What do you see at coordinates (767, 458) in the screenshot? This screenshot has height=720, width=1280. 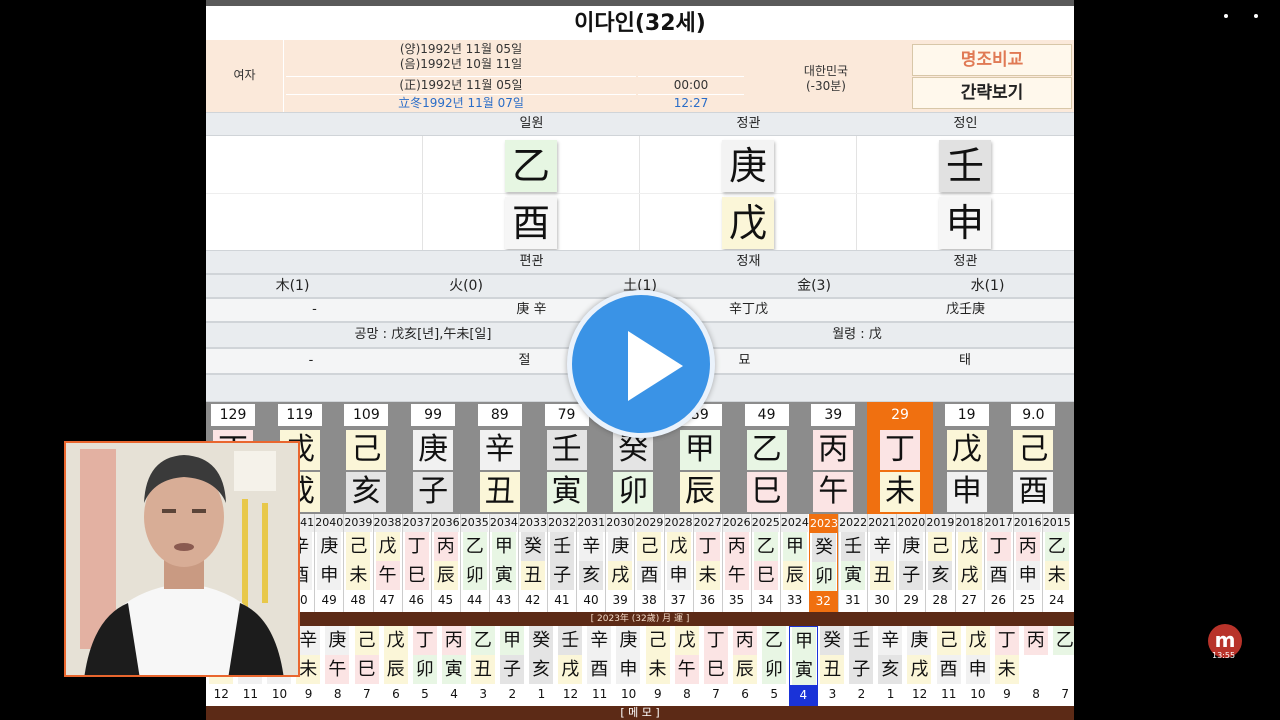 I see `daeun-column: 49 乙巳` at bounding box center [767, 458].